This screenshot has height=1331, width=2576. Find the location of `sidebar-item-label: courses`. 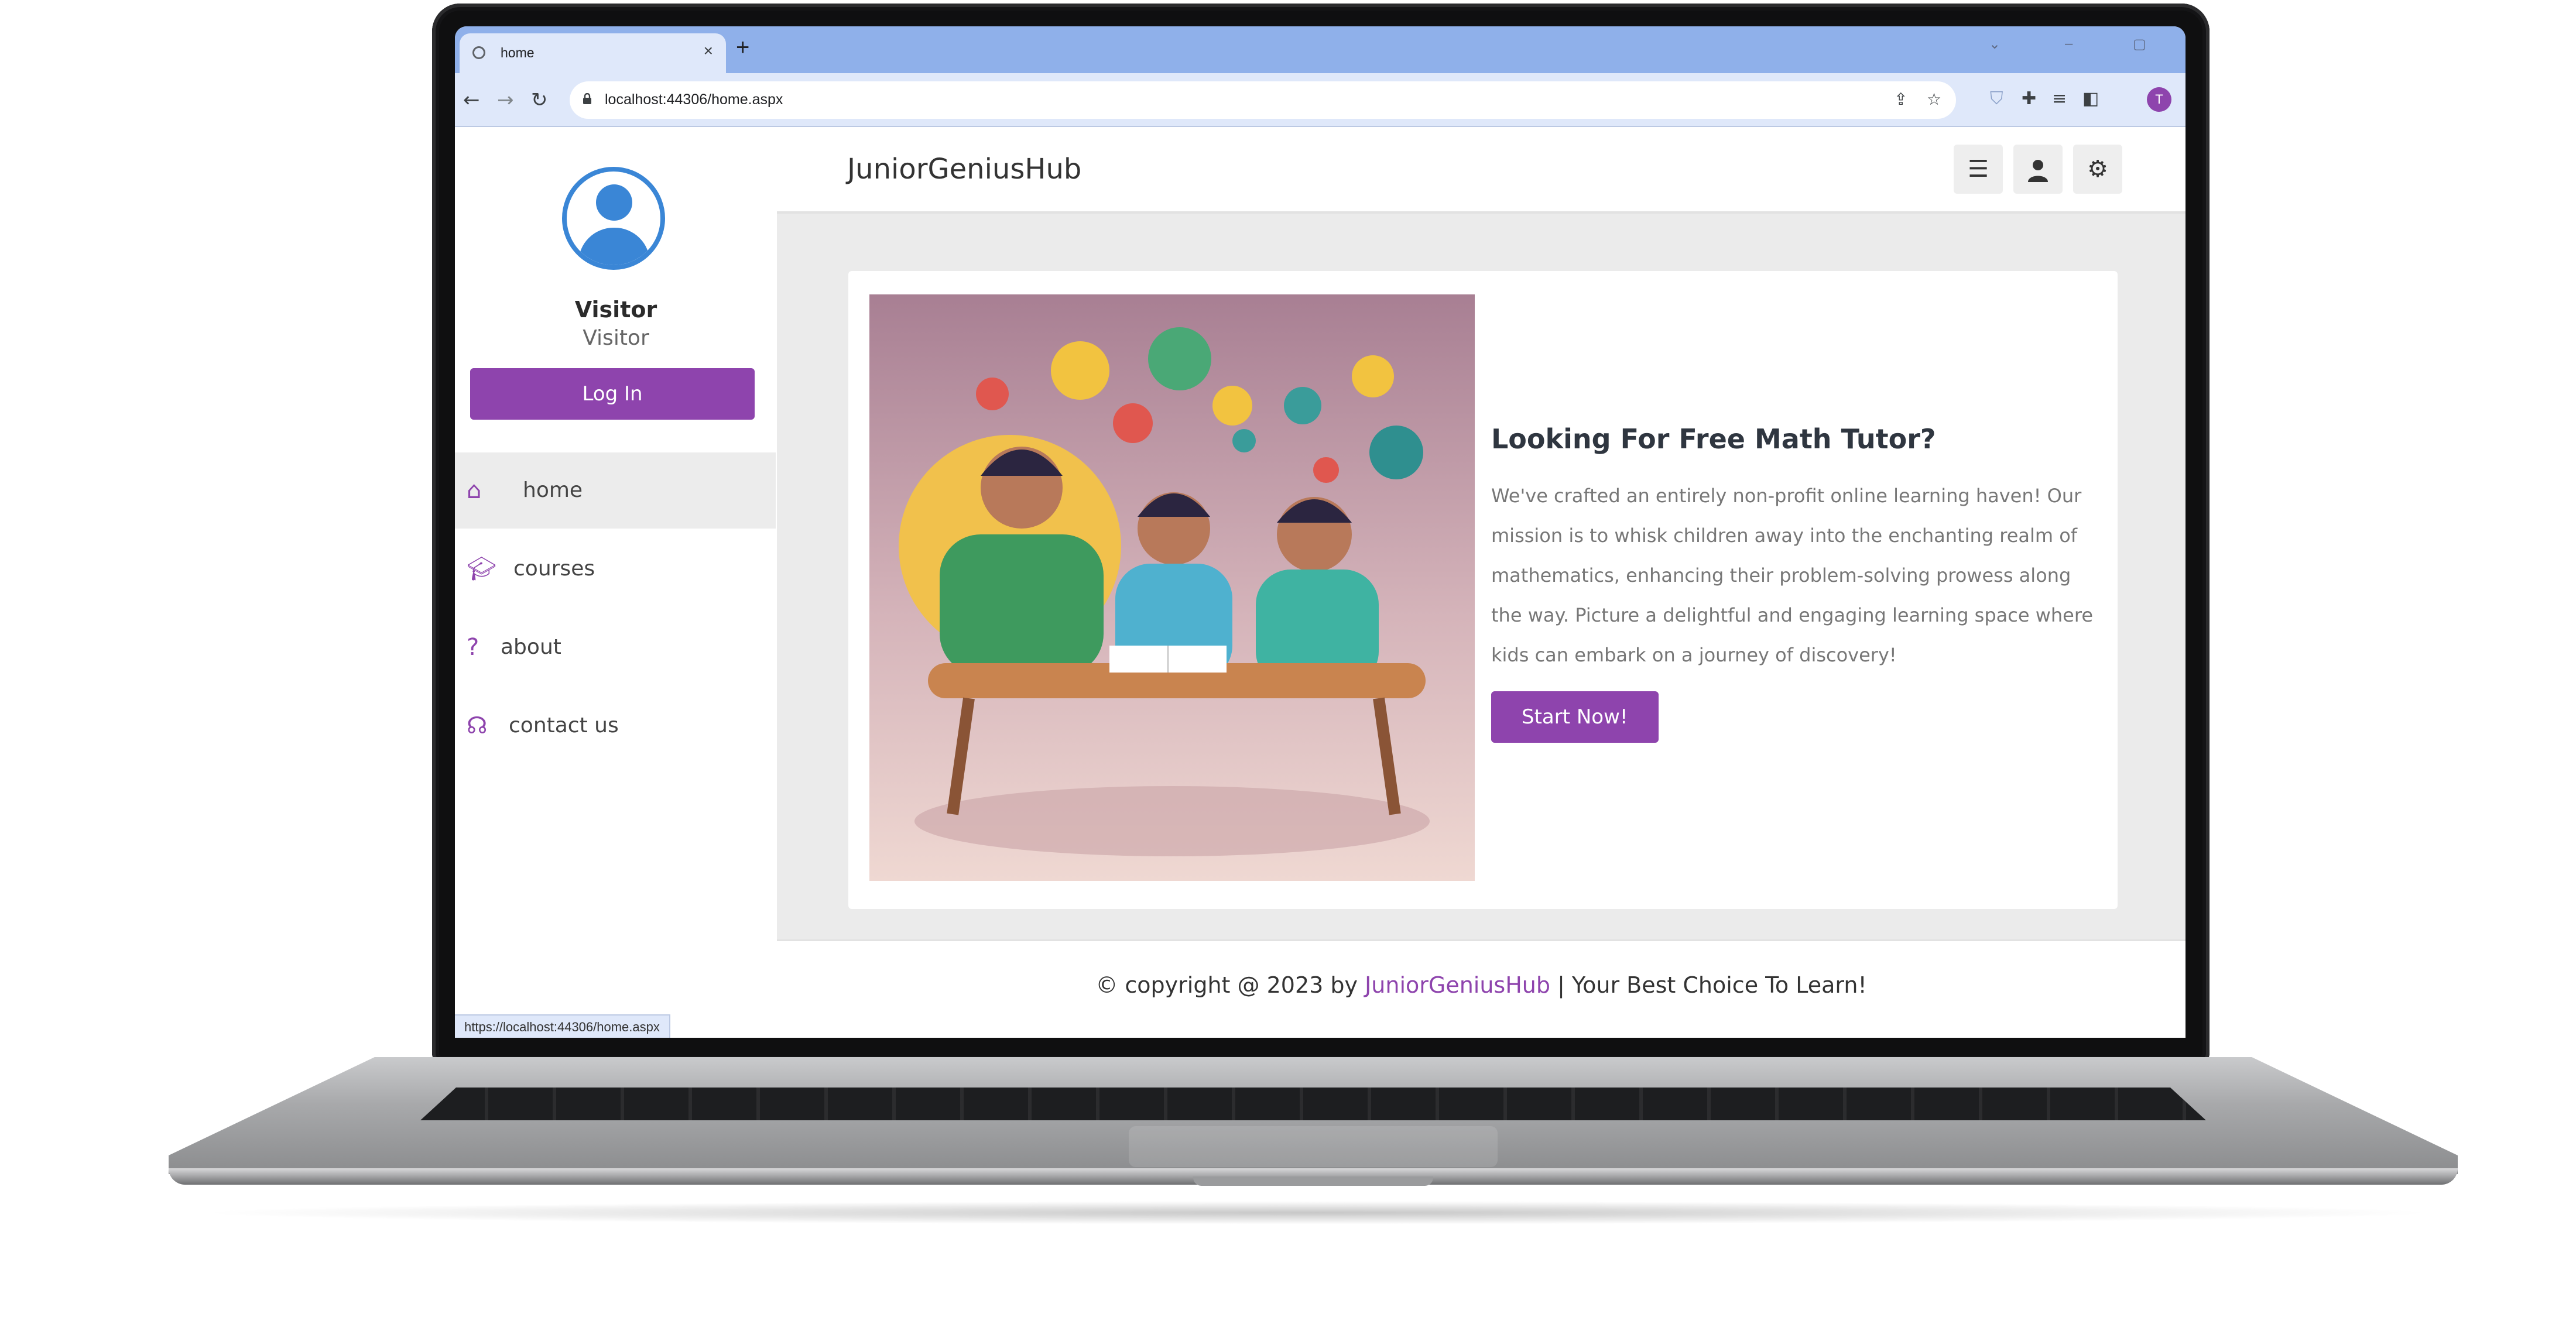

sidebar-item-label: courses is located at coordinates (554, 569).